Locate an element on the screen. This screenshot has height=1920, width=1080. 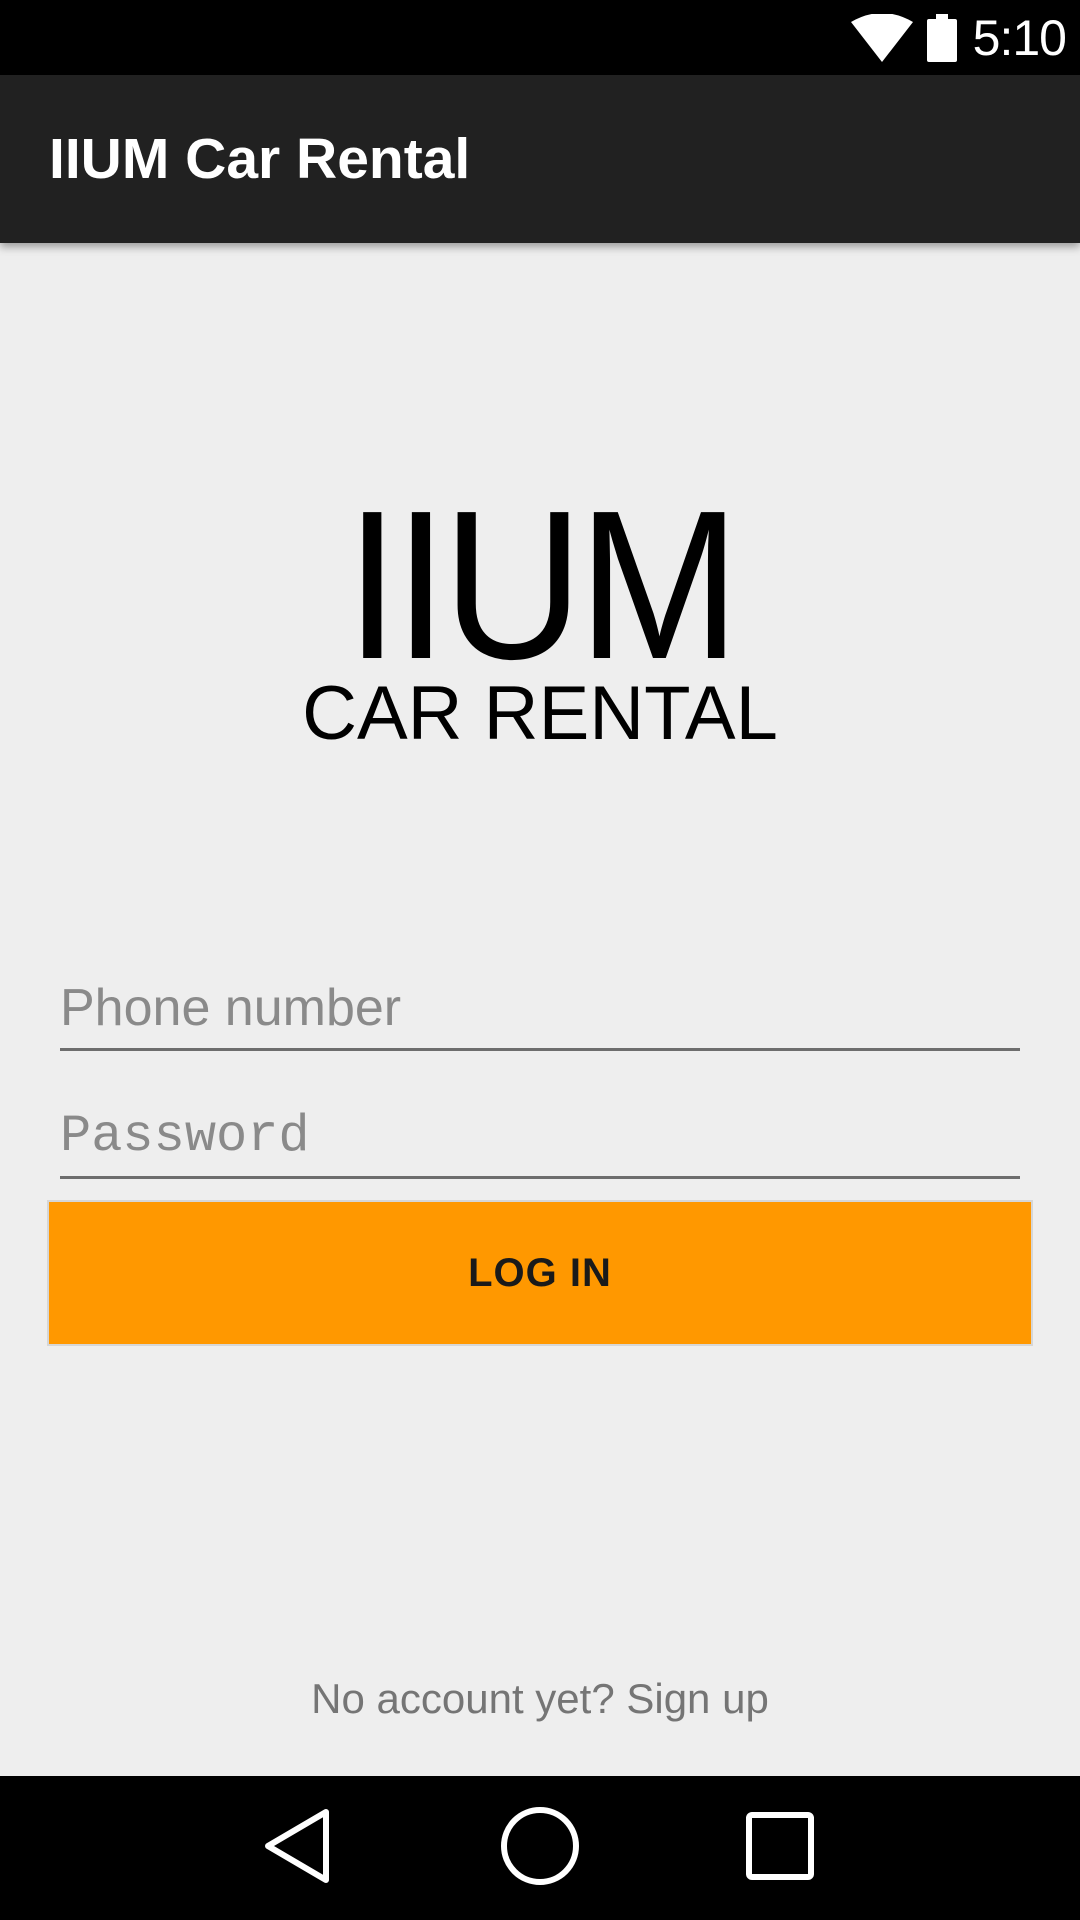
signup-link: No account yet? Sign up is located at coordinates (540, 1699).